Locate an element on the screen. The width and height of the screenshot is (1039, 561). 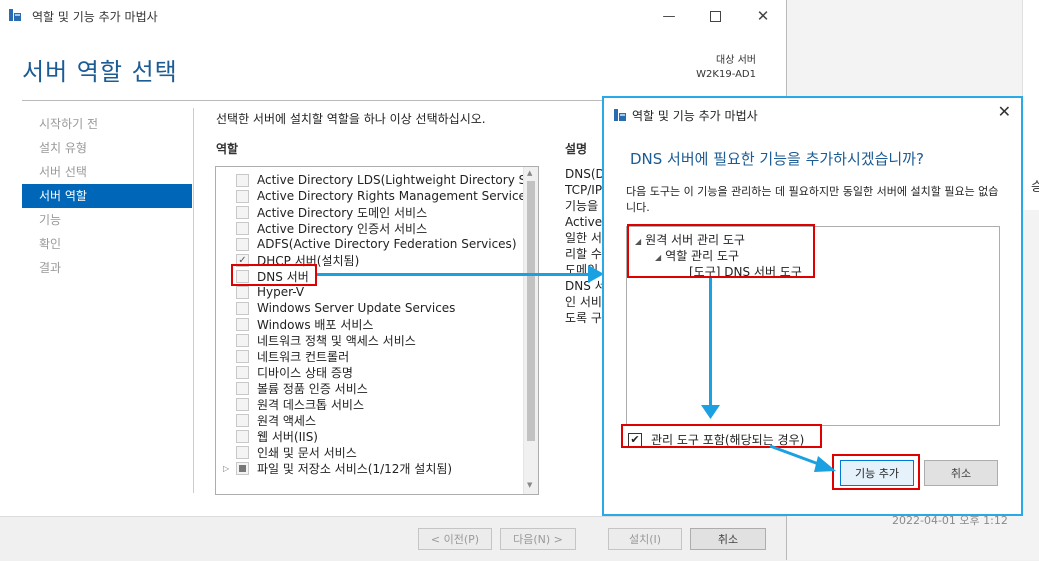
dialog-cancel-button: 취소 is located at coordinates (961, 473).